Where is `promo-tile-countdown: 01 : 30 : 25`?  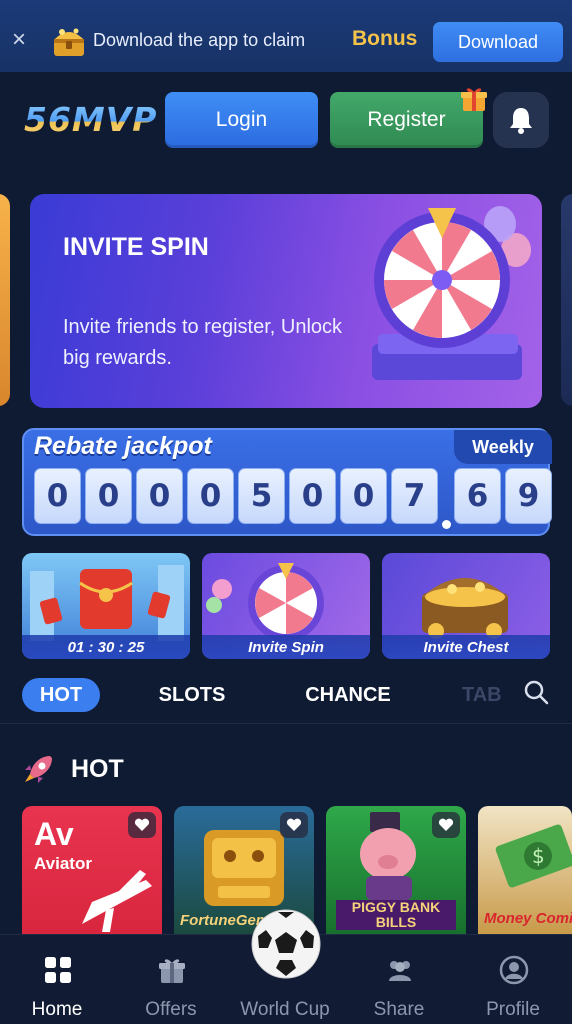 promo-tile-countdown: 01 : 30 : 25 is located at coordinates (106, 606).